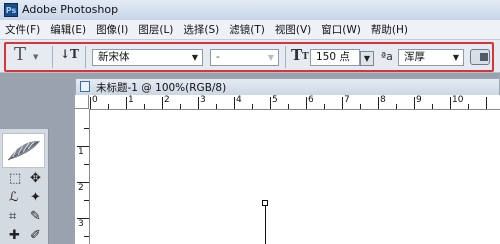  What do you see at coordinates (155, 29) in the screenshot?
I see `menu-layer: 图层(L)` at bounding box center [155, 29].